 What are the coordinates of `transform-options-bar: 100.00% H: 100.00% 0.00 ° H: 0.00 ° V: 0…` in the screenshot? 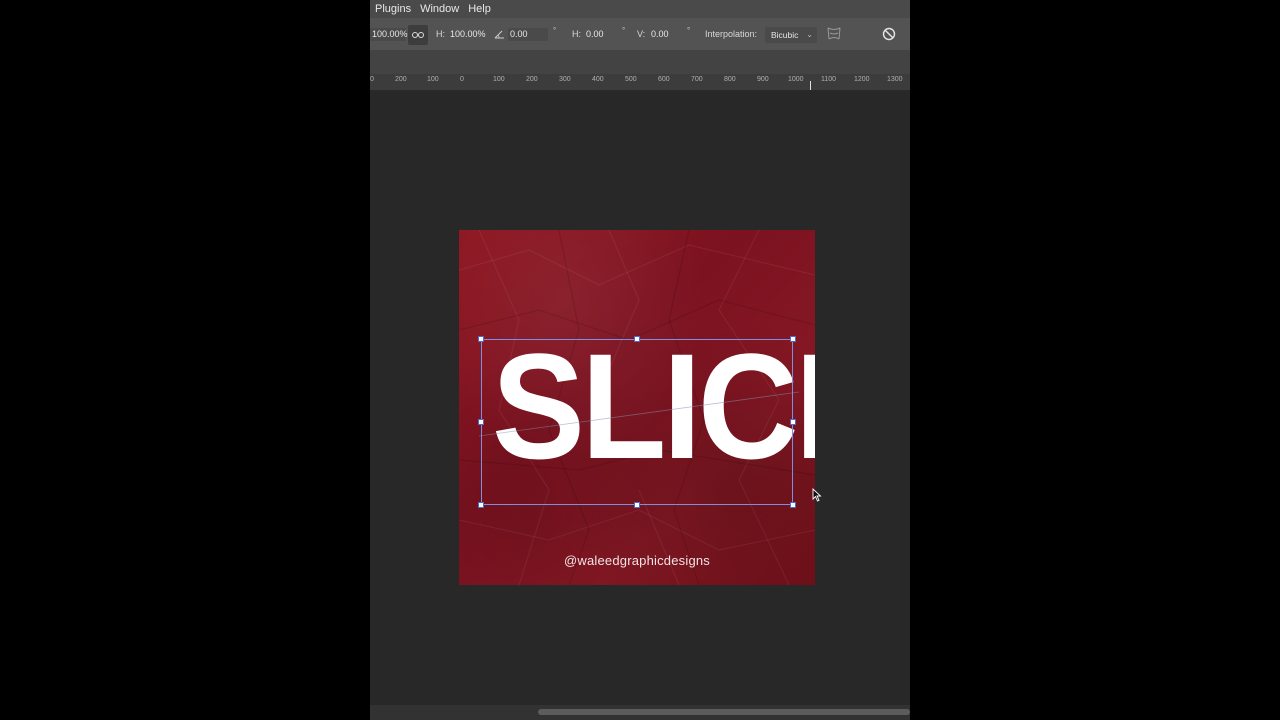 It's located at (640, 34).